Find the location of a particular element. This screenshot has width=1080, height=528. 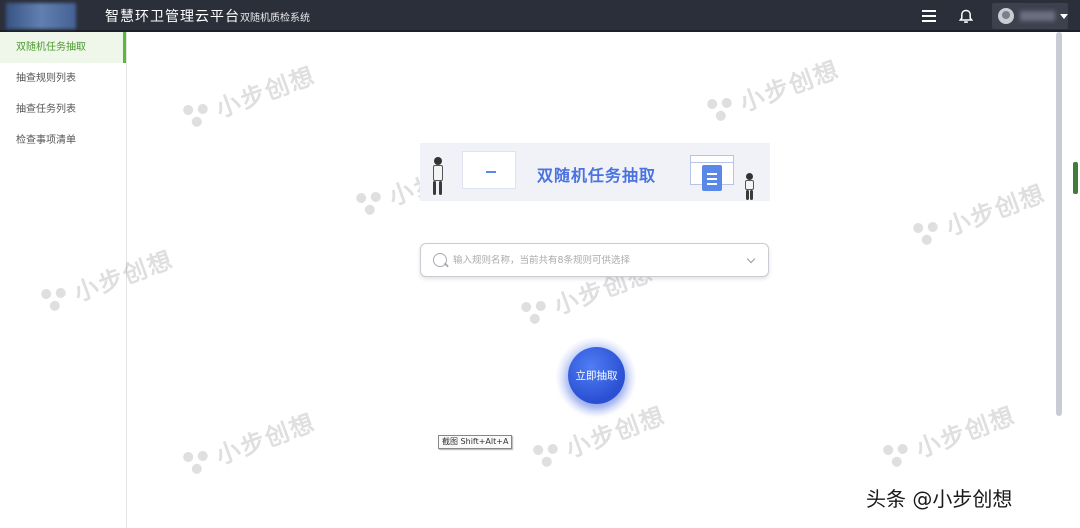

user-menu is located at coordinates (1030, 16).